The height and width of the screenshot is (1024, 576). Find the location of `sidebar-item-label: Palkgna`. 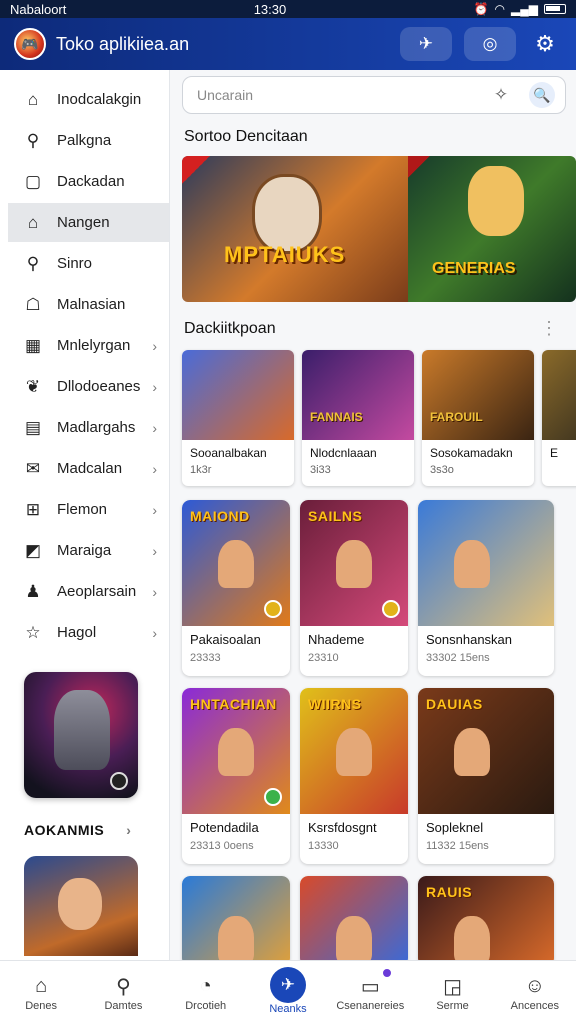

sidebar-item-label: Palkgna is located at coordinates (84, 140).